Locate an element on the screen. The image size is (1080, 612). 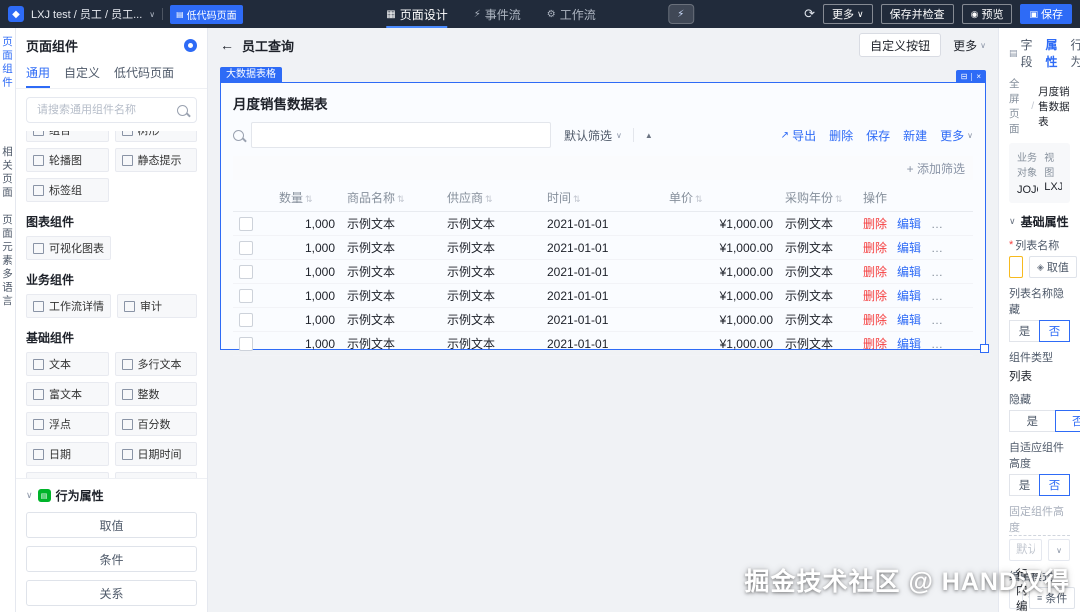
component-item: 浮点 is located at coordinates (67, 424).